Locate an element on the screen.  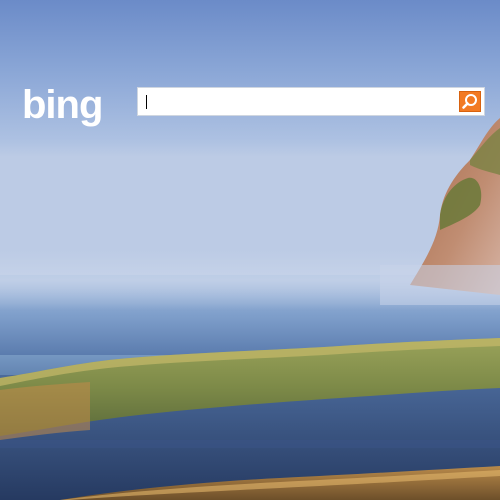
search-icon is located at coordinates (469, 101).